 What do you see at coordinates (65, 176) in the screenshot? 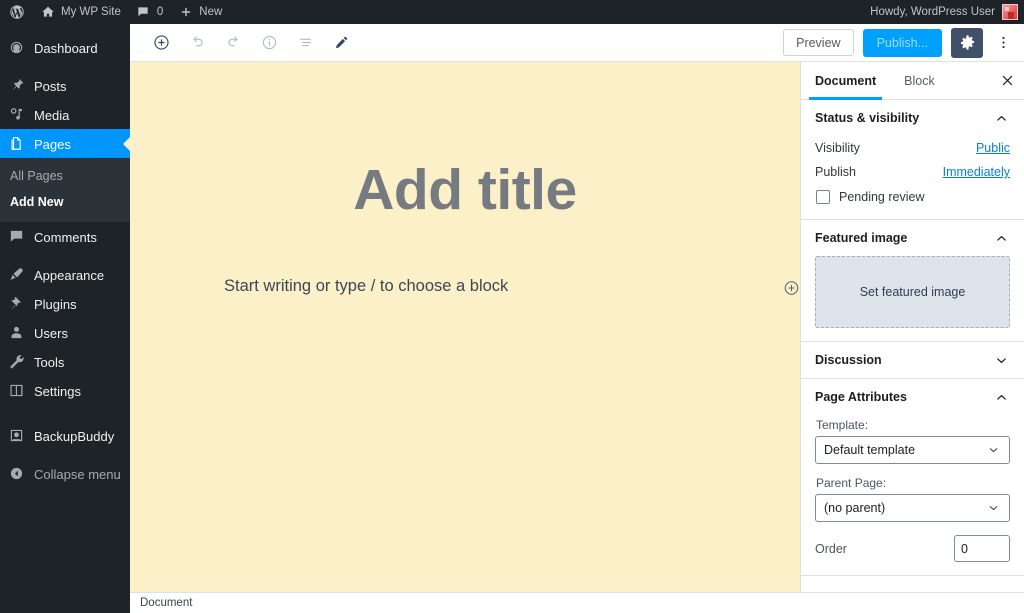
I see `sidebar-submenu-all-pages: All Pages` at bounding box center [65, 176].